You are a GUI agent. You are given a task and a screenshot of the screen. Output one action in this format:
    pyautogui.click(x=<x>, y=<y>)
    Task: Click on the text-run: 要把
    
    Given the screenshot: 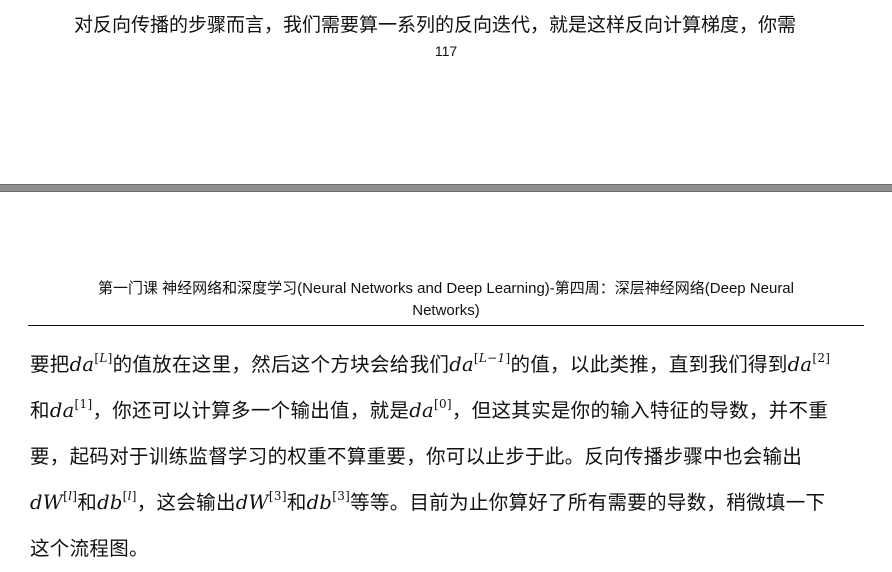 What is the action you would take?
    pyautogui.click(x=50, y=364)
    